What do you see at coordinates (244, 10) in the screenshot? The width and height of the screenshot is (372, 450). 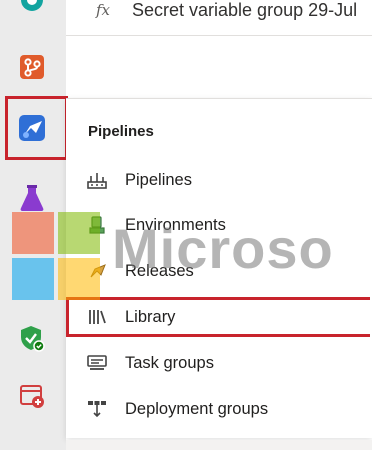 I see `variable-group-item: Secret variable group 29-Jul` at bounding box center [244, 10].